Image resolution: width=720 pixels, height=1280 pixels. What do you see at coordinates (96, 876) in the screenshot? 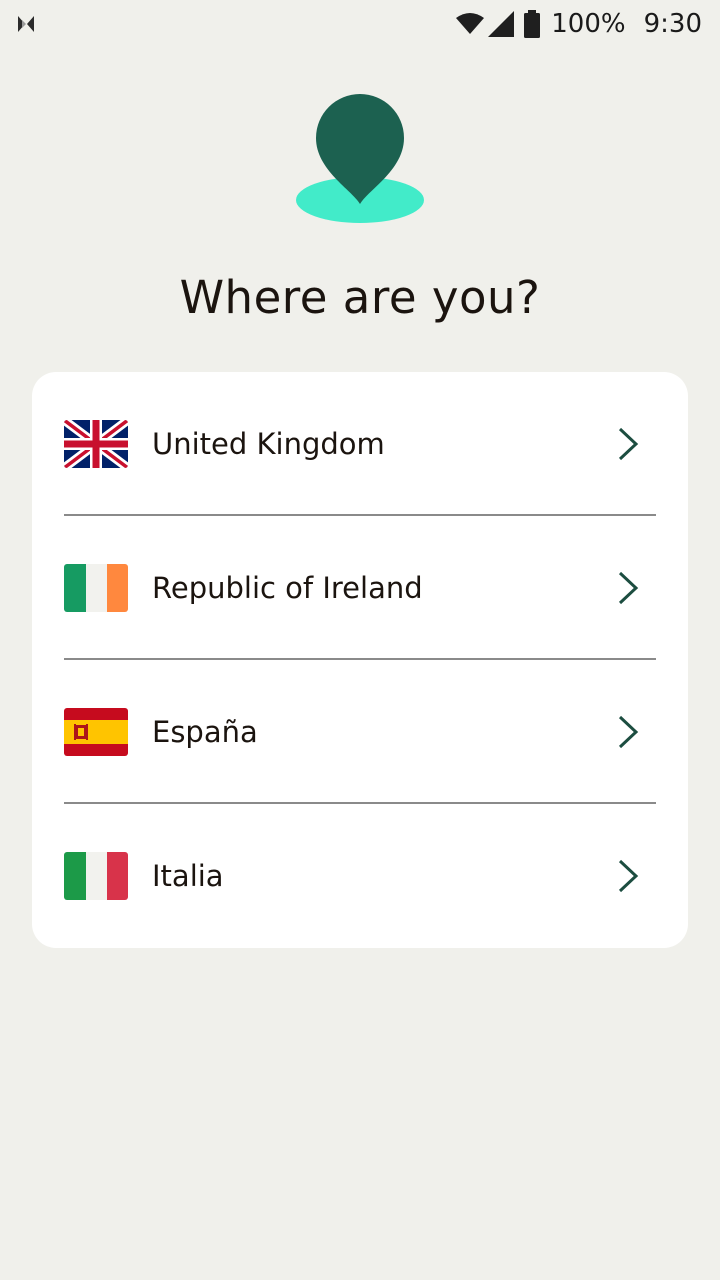
I see `italy-flag-icon` at bounding box center [96, 876].